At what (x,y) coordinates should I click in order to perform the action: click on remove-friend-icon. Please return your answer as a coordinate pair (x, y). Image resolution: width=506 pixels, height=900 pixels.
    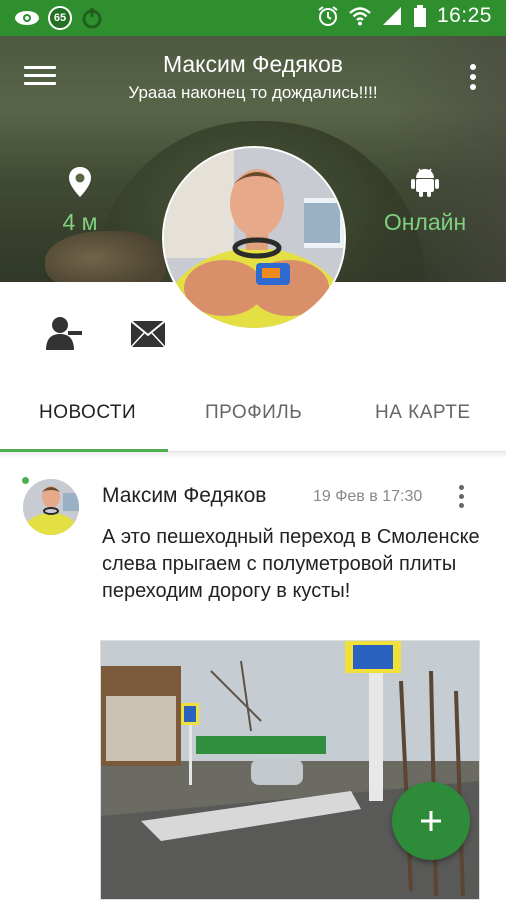
    Looking at the image, I should click on (65, 333).